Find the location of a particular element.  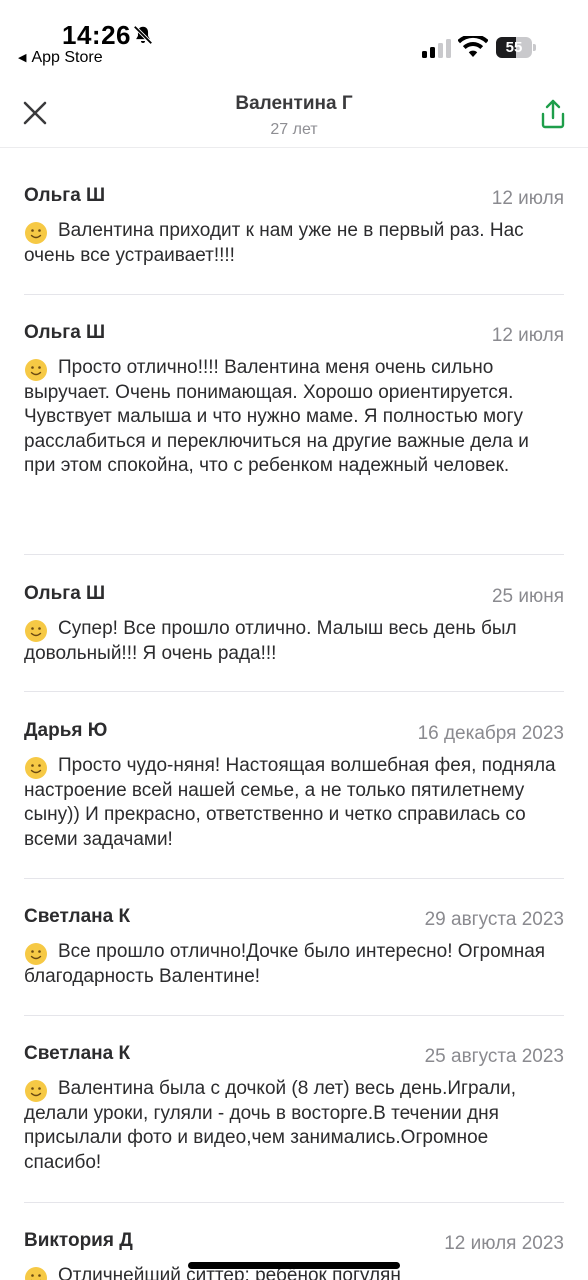

status-bar: 14:26 ◀ App Store 55 is located at coordinates (294, 36).